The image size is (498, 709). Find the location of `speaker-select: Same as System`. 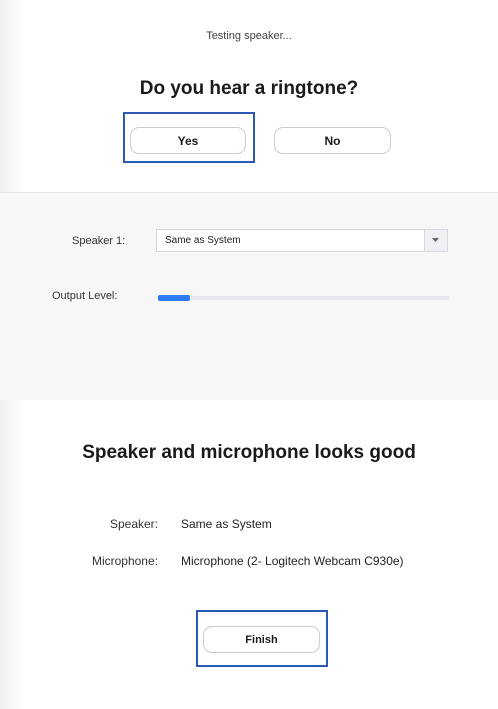

speaker-select: Same as System is located at coordinates (302, 240).